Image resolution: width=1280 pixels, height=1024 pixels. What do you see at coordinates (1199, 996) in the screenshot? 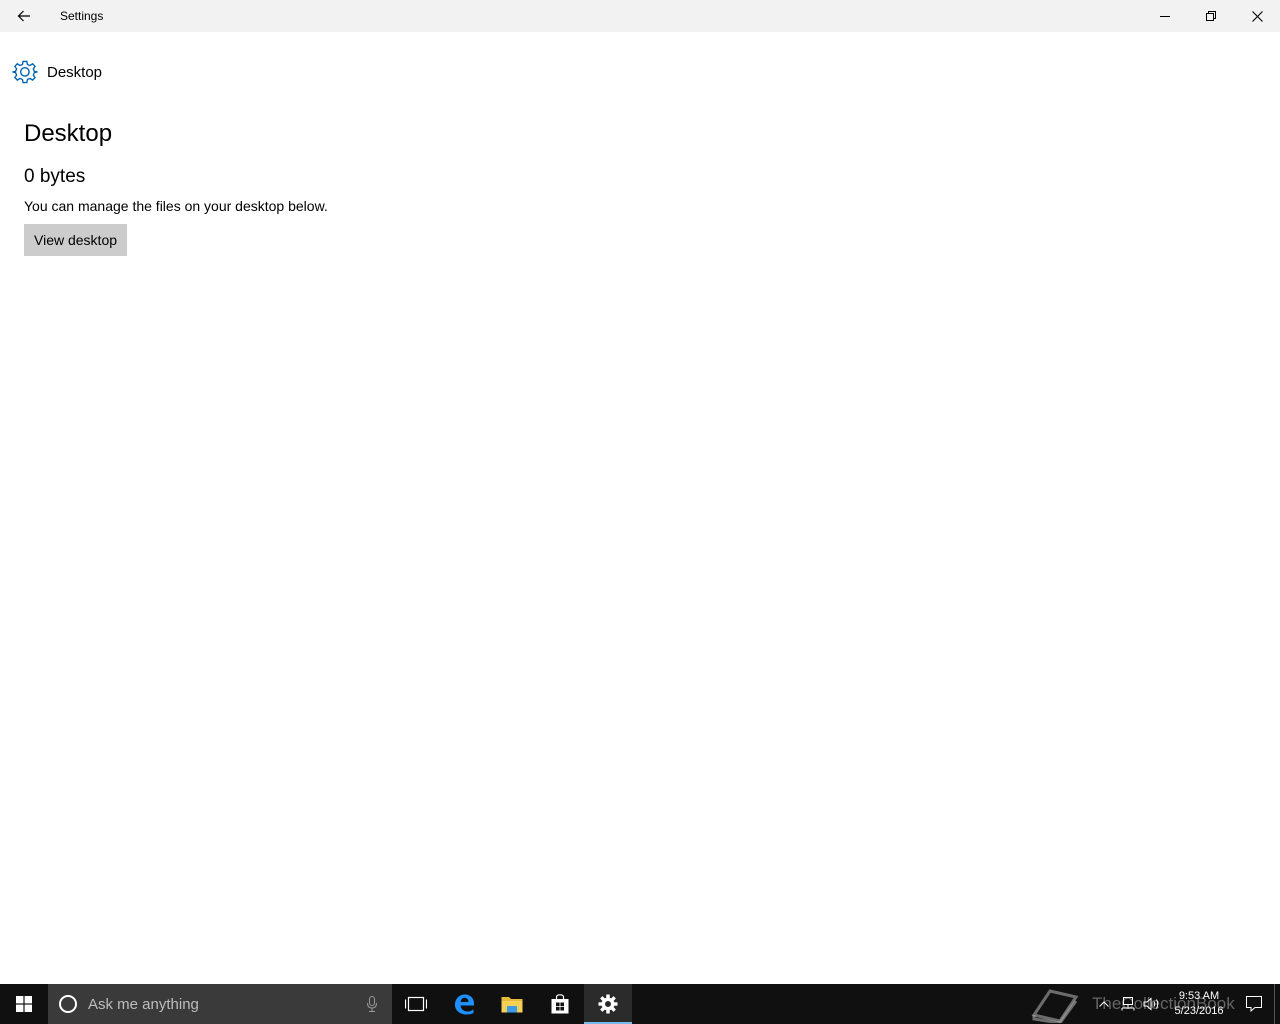
I see `clock-time: 9:53 AM` at bounding box center [1199, 996].